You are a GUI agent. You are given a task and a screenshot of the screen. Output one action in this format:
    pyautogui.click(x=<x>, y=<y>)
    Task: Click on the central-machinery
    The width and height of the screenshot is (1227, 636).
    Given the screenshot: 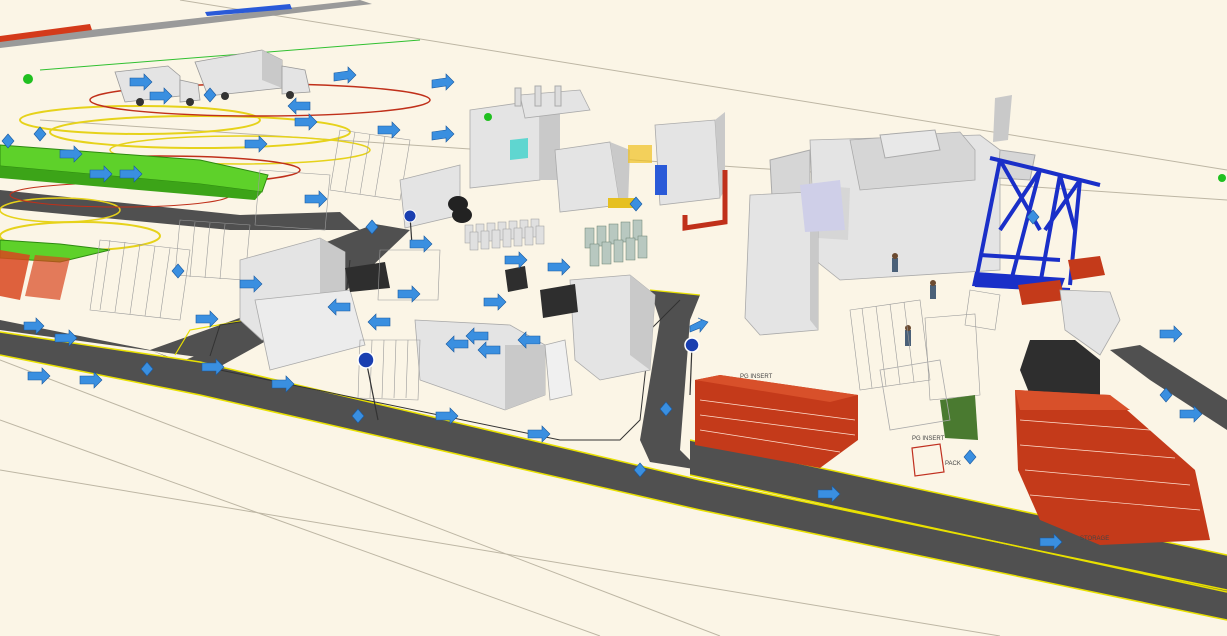 What is the action you would take?
    pyautogui.click(x=563, y=158)
    